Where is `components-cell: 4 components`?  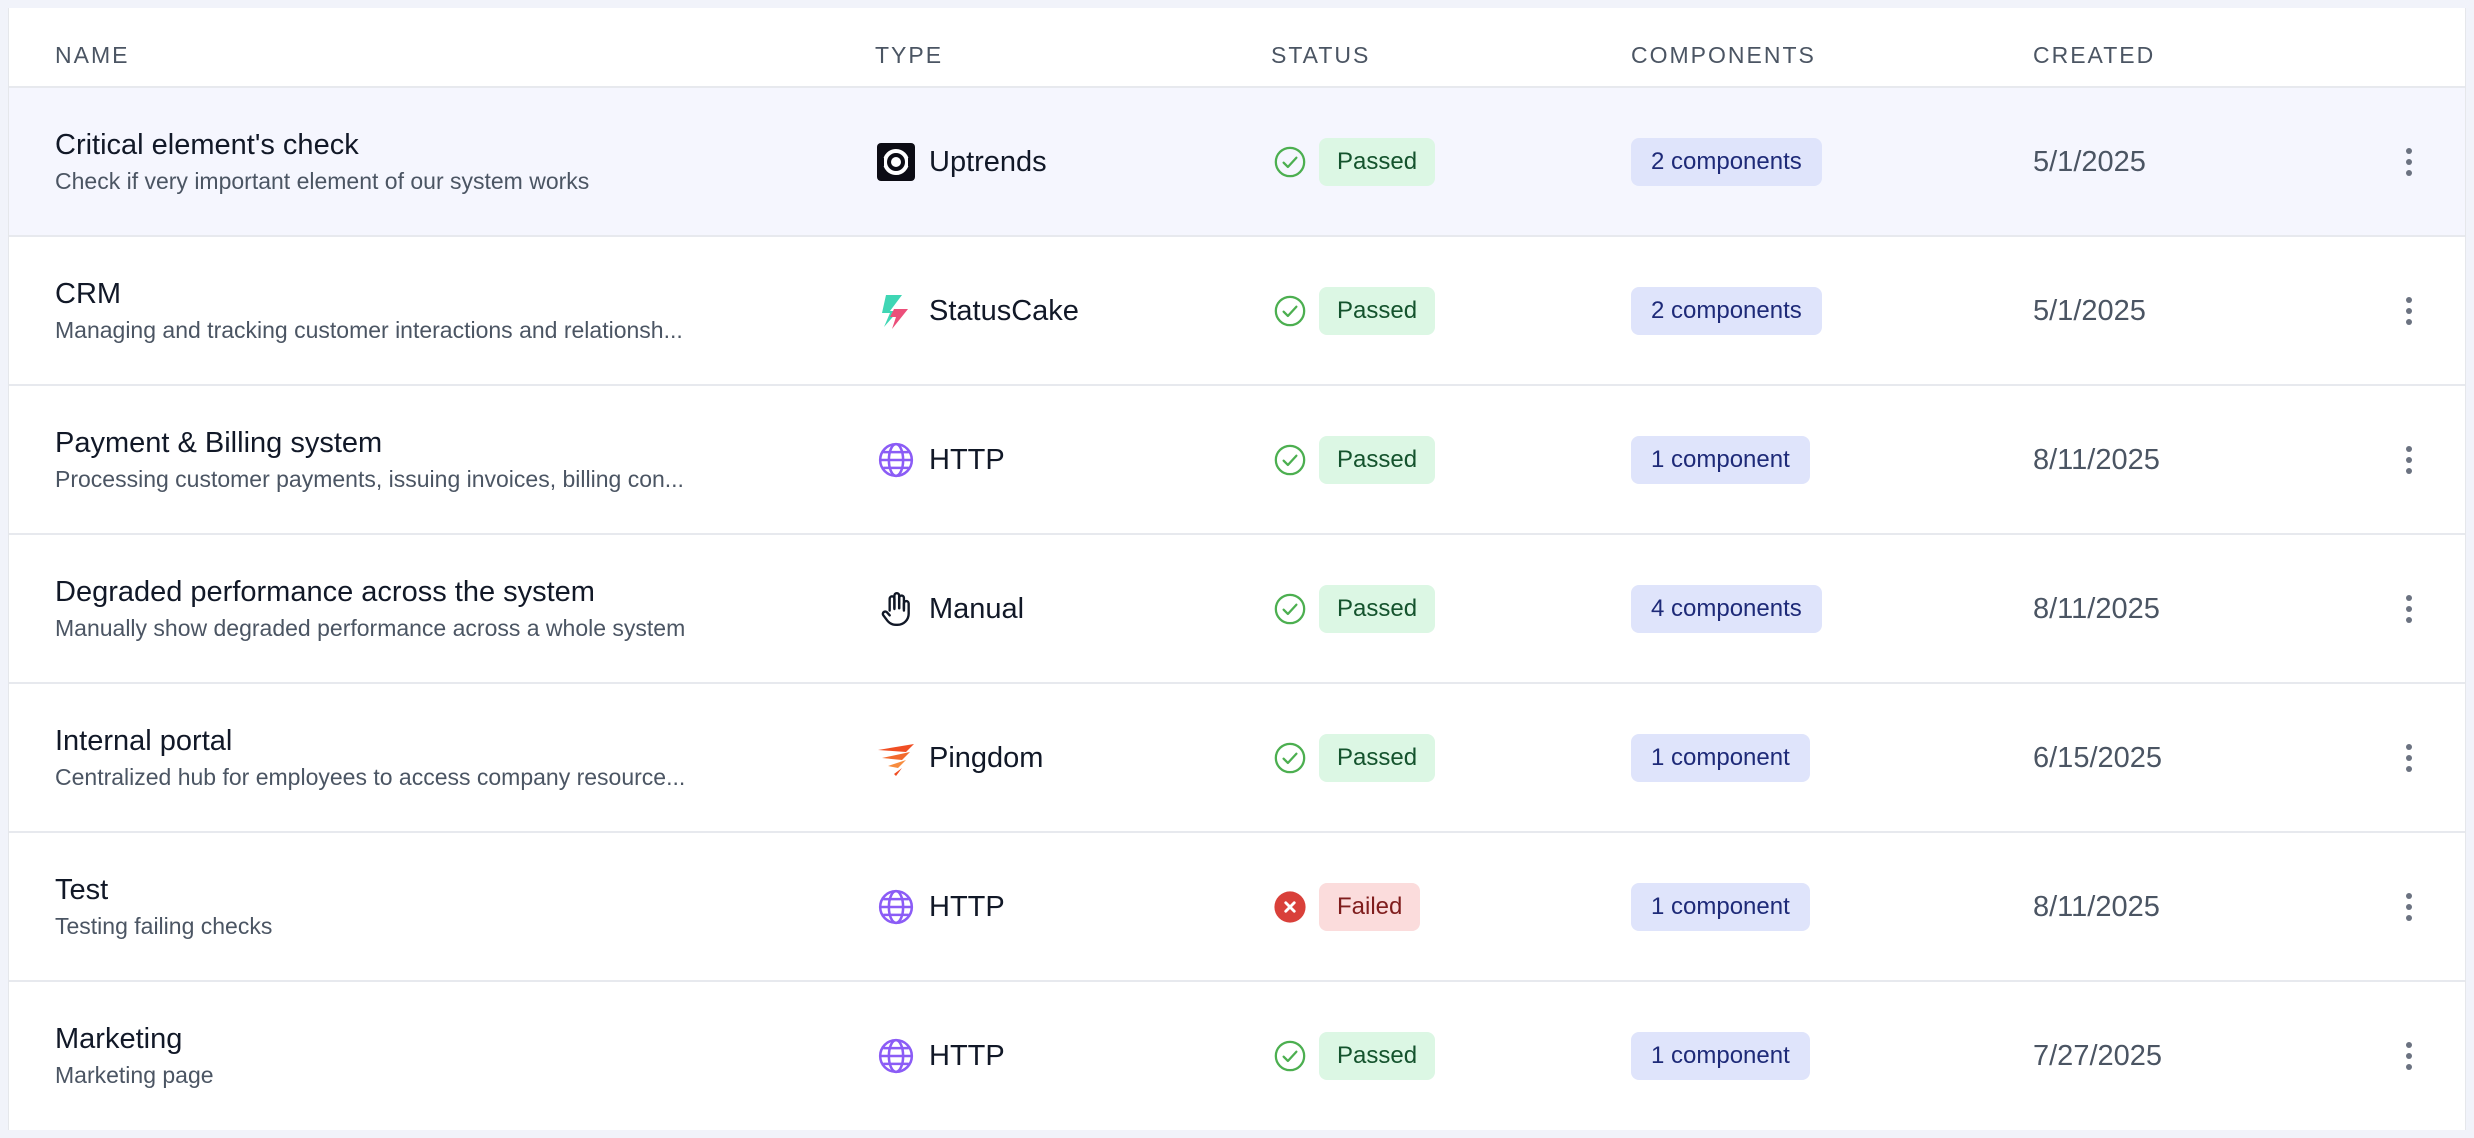 components-cell: 4 components is located at coordinates (1726, 609).